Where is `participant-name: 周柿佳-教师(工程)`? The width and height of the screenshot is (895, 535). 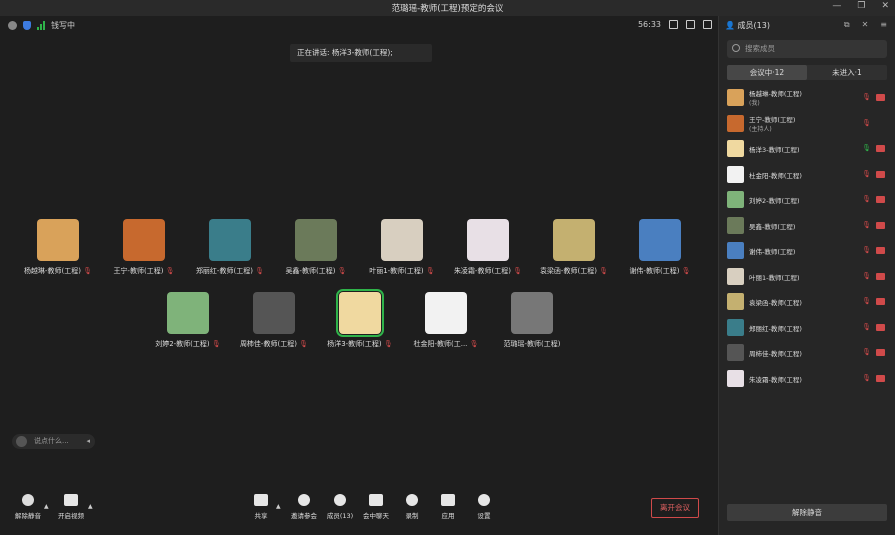 participant-name: 周柿佳-教师(工程) is located at coordinates (268, 344).